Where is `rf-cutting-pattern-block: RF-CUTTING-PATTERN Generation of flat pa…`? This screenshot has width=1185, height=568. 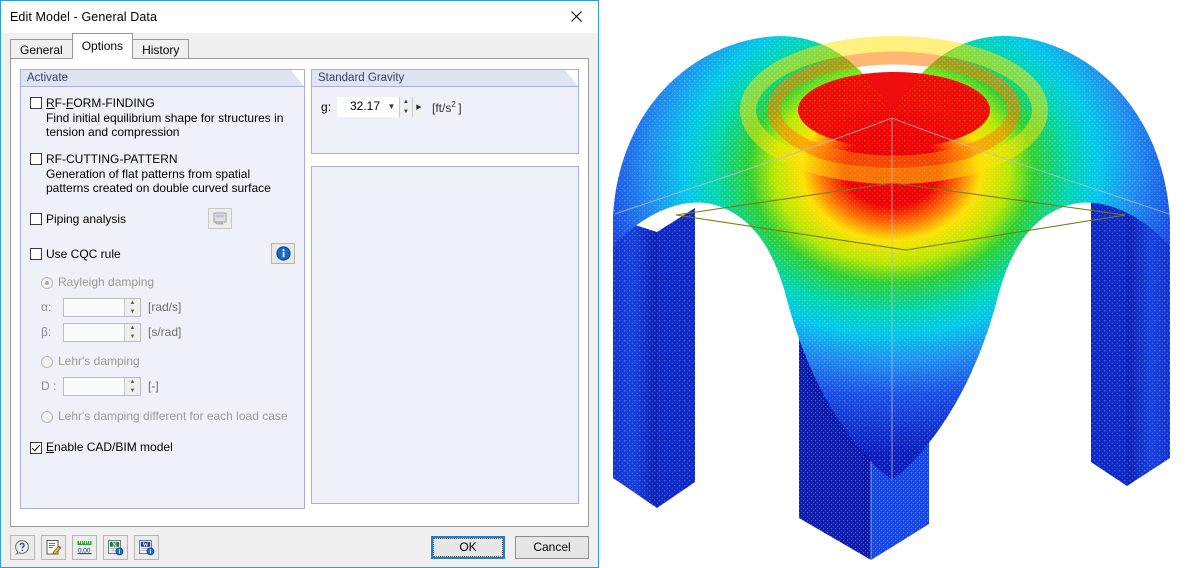
rf-cutting-pattern-block: RF-CUTTING-PATTERN Generation of flat pa… is located at coordinates (162, 173).